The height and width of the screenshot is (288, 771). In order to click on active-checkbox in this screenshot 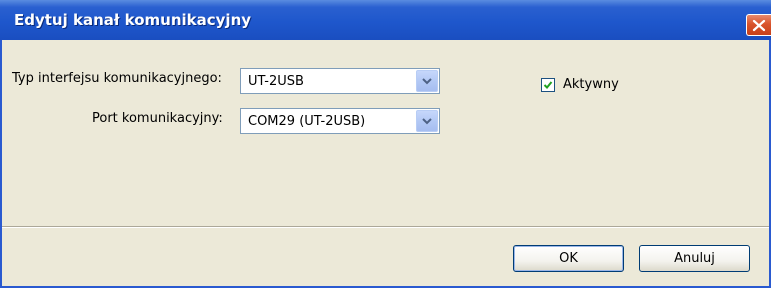, I will do `click(548, 85)`.